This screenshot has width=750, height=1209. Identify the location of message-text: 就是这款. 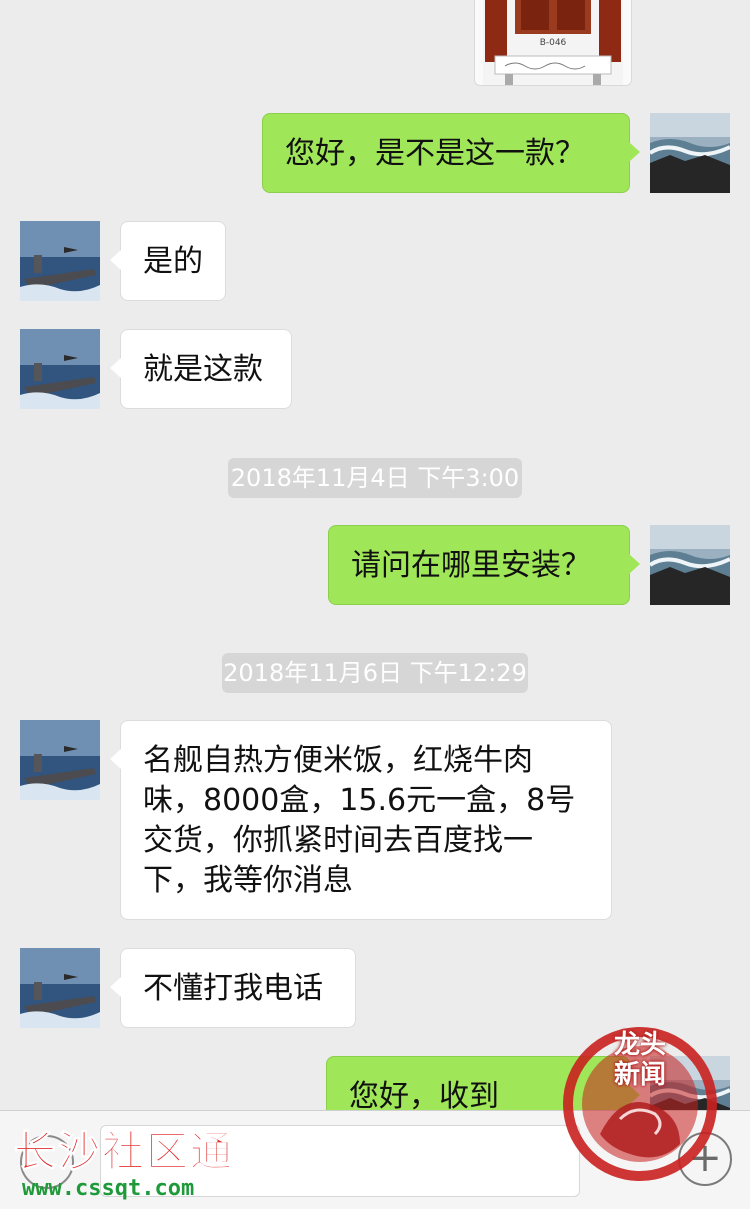
(203, 369).